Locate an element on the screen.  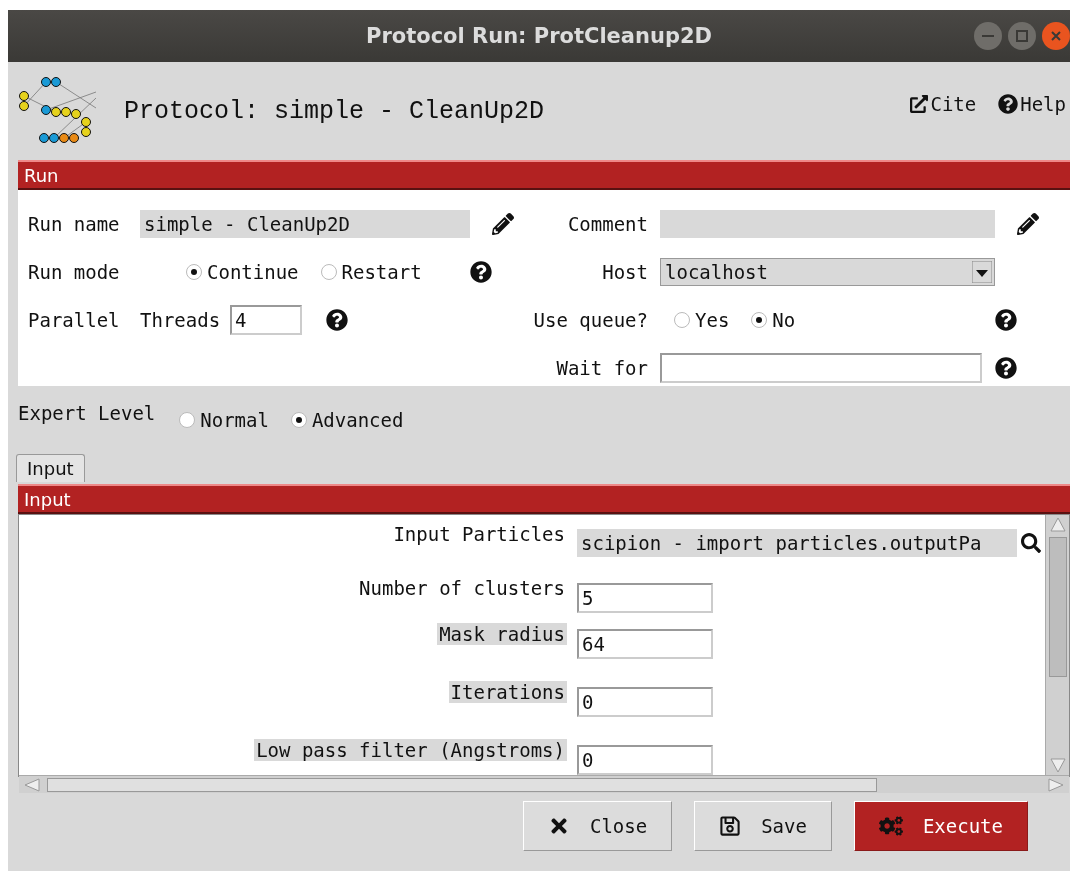
dropdown: localhost is located at coordinates (827, 272).